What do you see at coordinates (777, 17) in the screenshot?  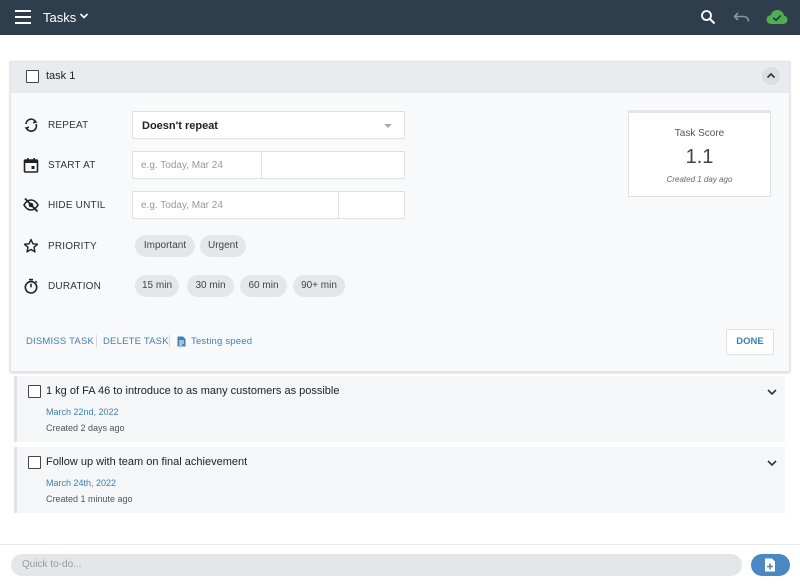 I see `cloud-check-icon` at bounding box center [777, 17].